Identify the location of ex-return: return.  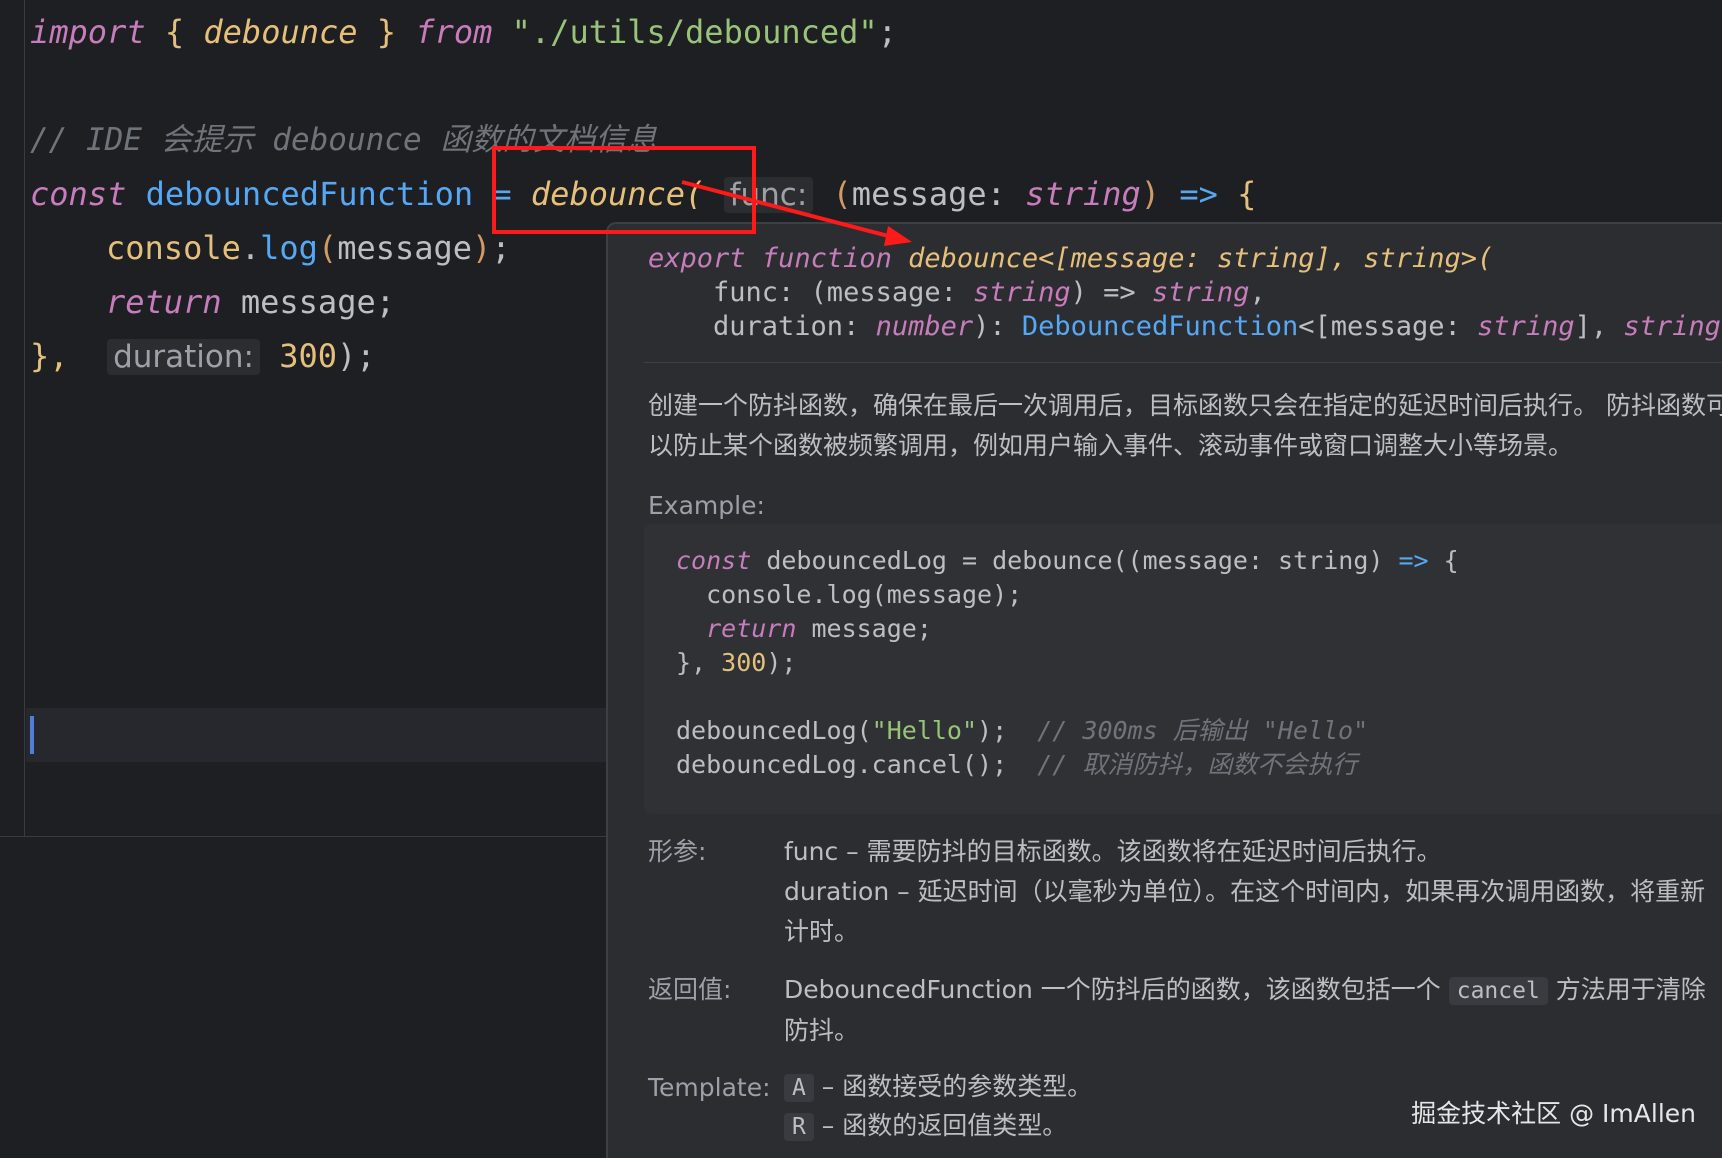
(736, 628).